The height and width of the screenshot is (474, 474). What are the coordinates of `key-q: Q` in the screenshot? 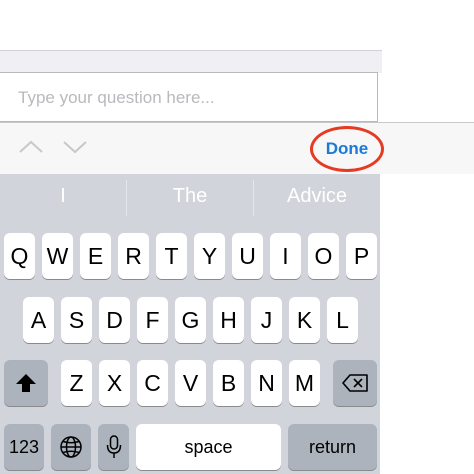 It's located at (19, 256).